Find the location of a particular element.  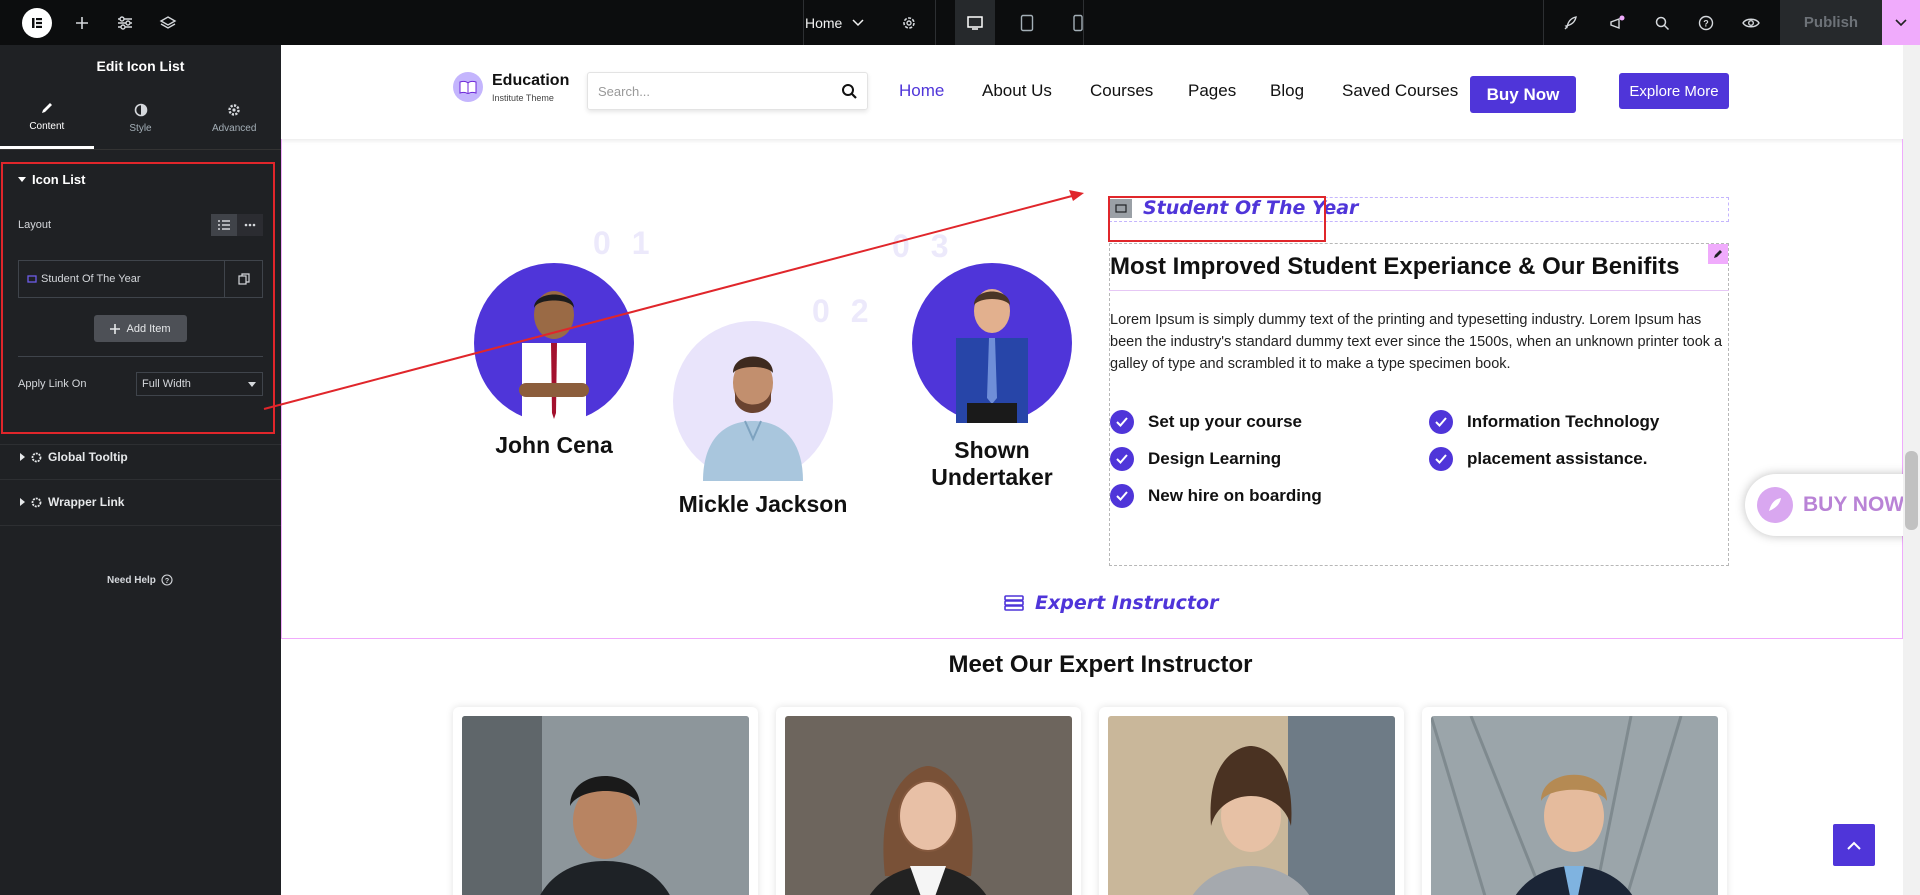

list-item: Information Technology is located at coordinates (1544, 422).